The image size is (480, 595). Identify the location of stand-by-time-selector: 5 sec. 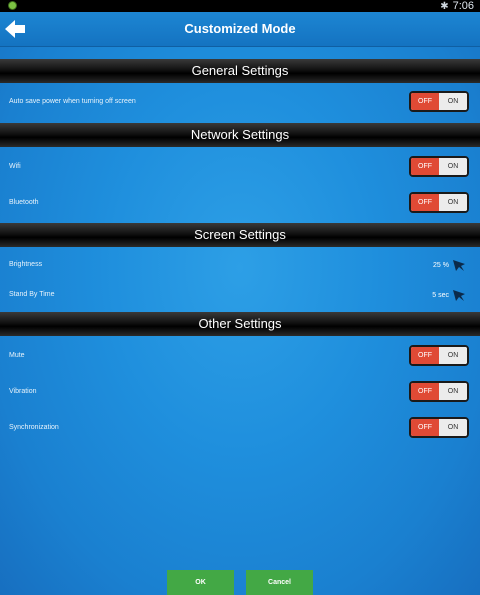
(449, 295).